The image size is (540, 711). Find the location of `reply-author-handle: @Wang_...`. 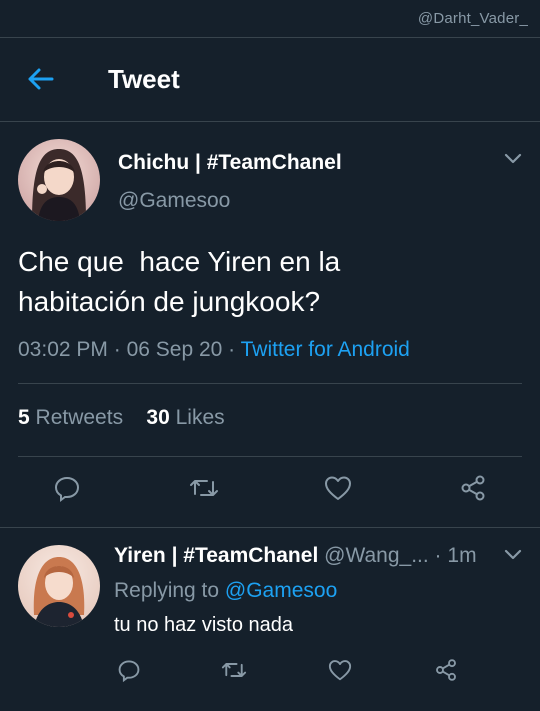

reply-author-handle: @Wang_... is located at coordinates (376, 555).